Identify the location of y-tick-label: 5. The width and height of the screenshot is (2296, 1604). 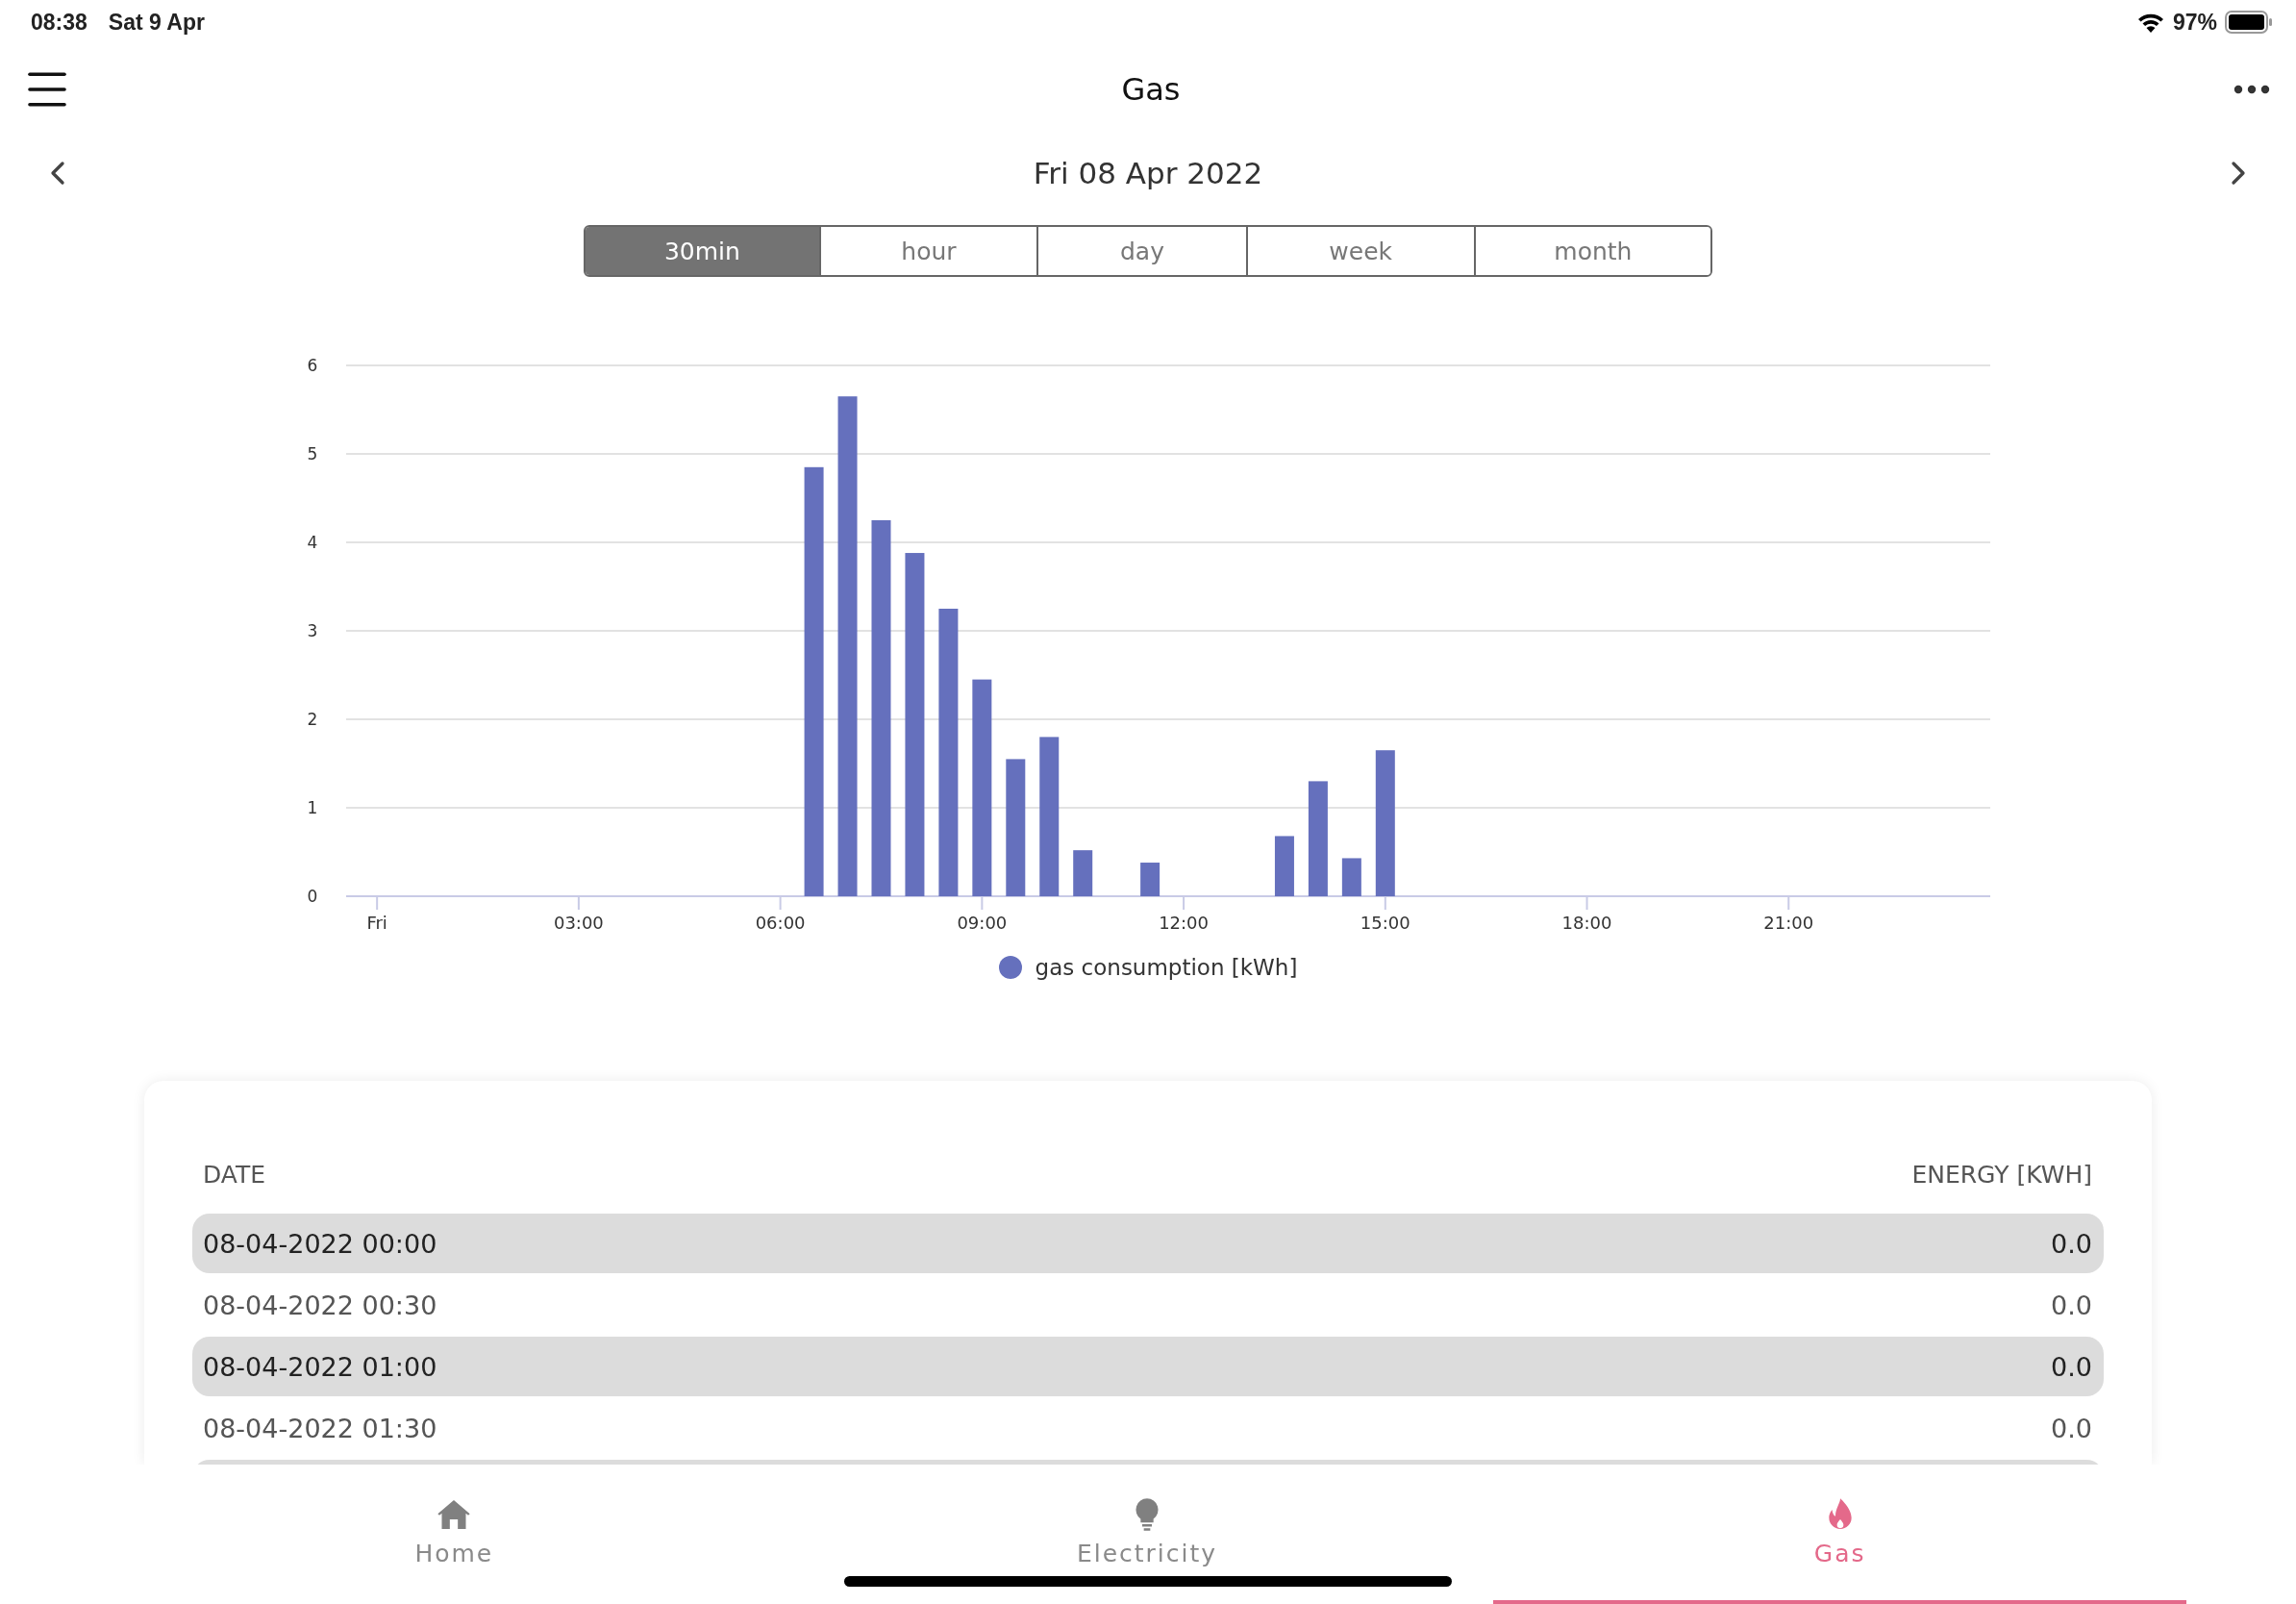
(312, 454).